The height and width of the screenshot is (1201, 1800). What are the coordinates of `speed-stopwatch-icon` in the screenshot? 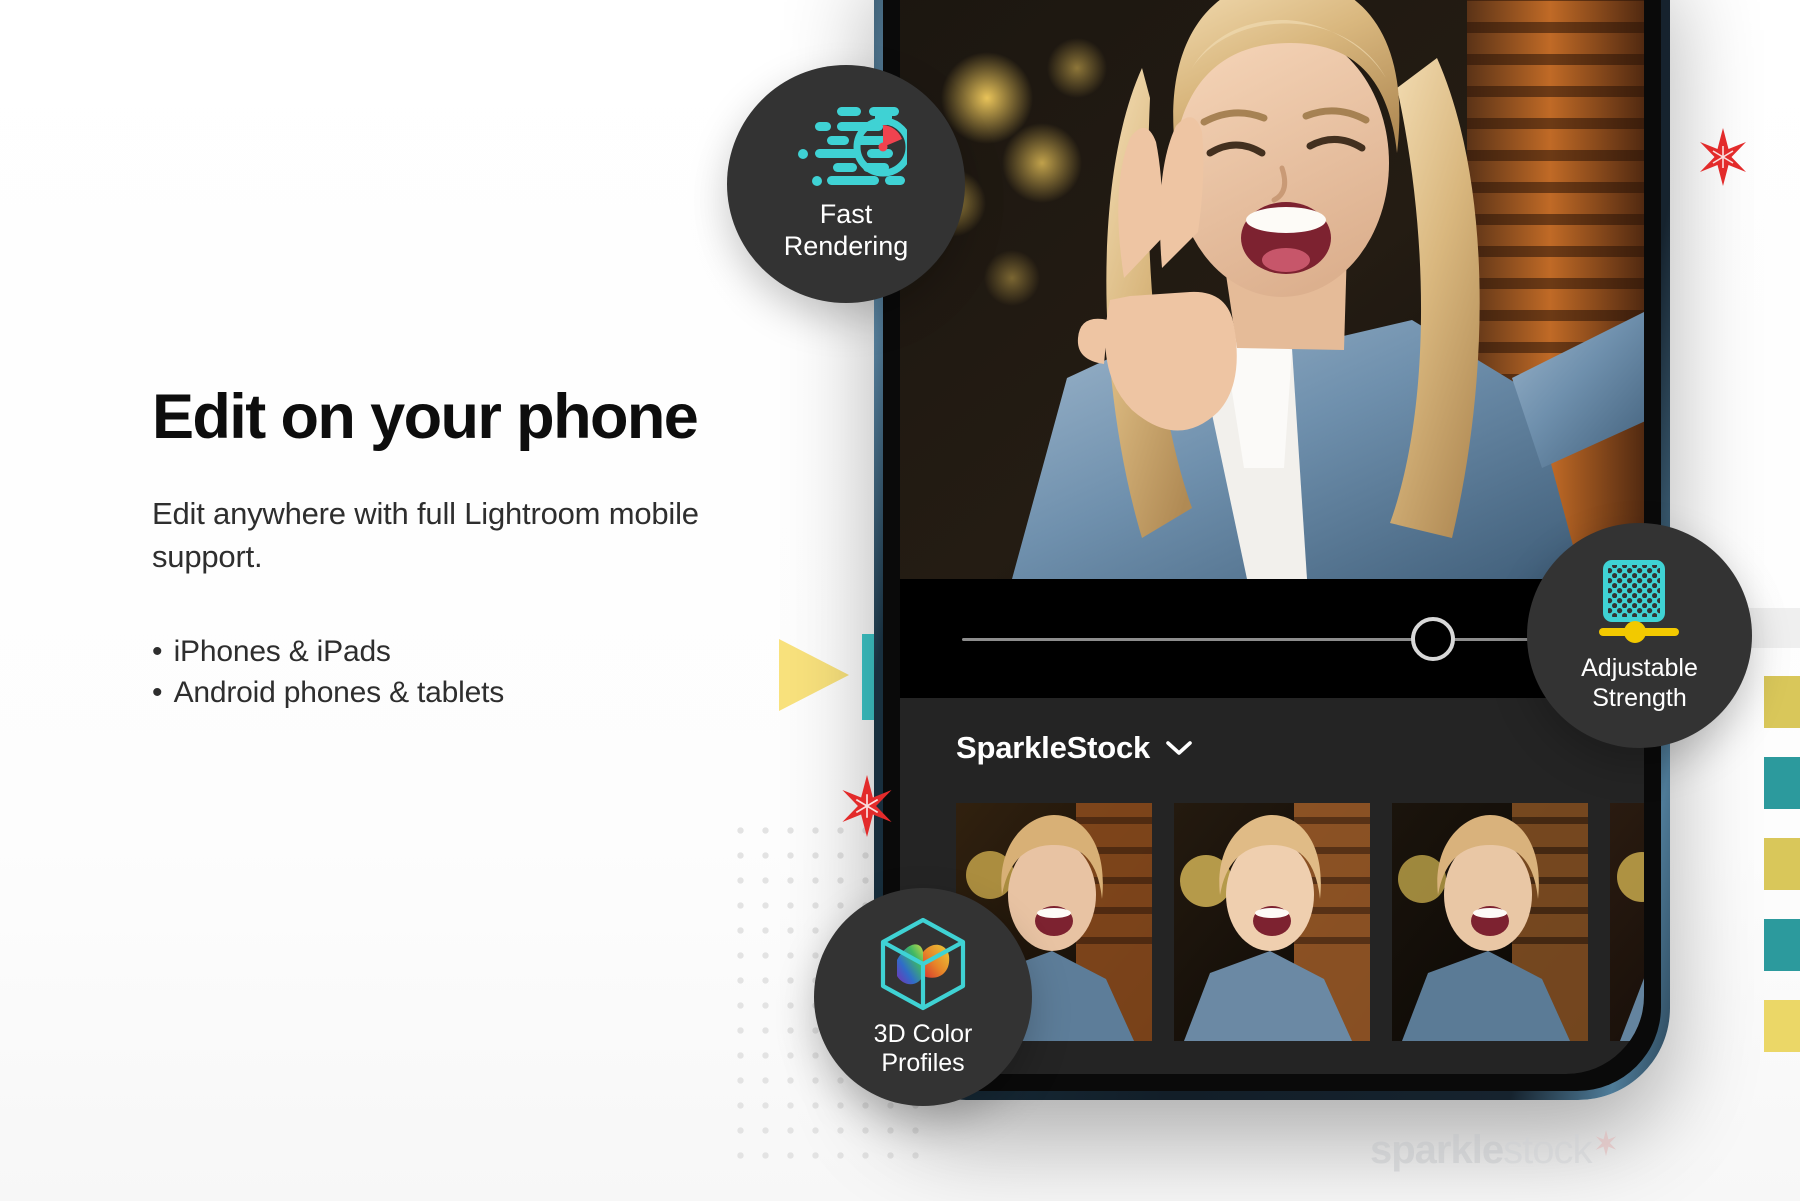 It's located at (846, 147).